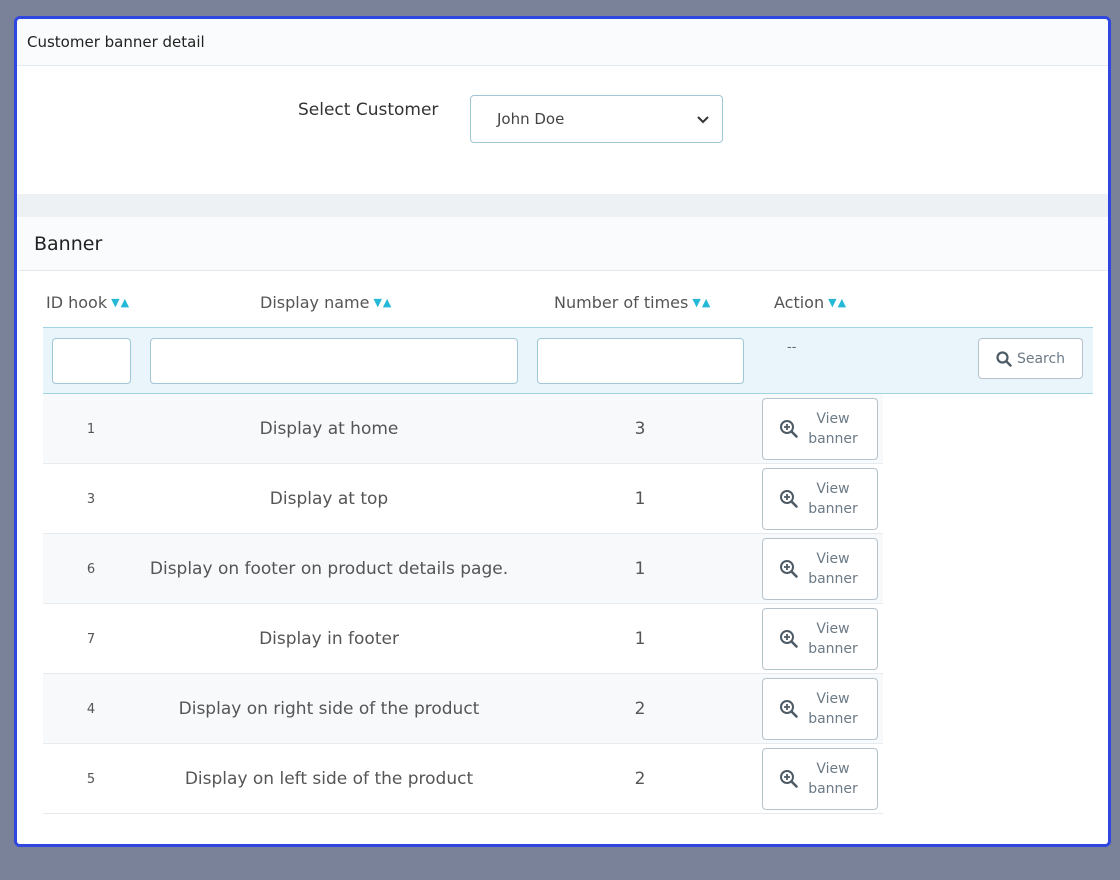 The image size is (1120, 880). I want to click on banner-title: Banner, so click(68, 244).